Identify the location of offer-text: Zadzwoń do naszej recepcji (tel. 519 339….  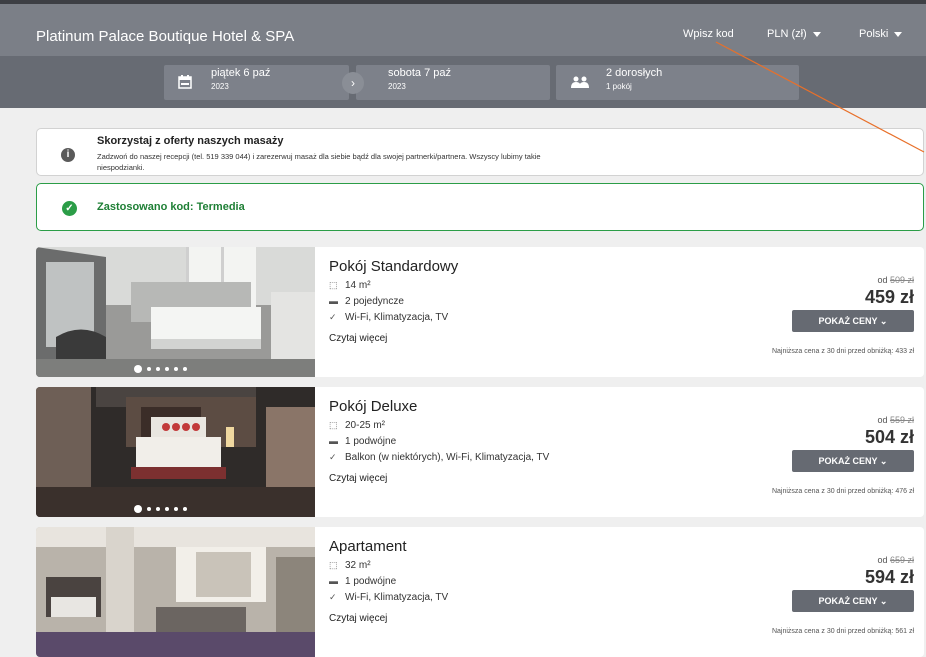
(319, 162).